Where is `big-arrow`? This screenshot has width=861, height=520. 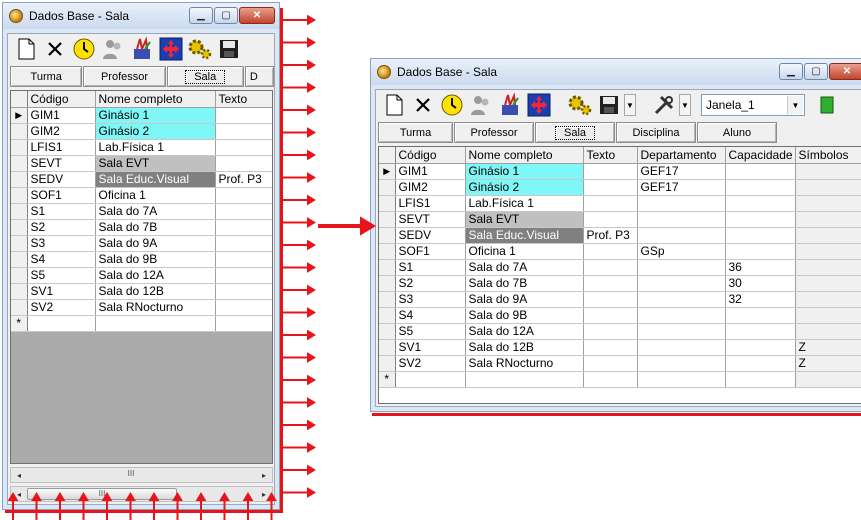
big-arrow is located at coordinates (347, 226).